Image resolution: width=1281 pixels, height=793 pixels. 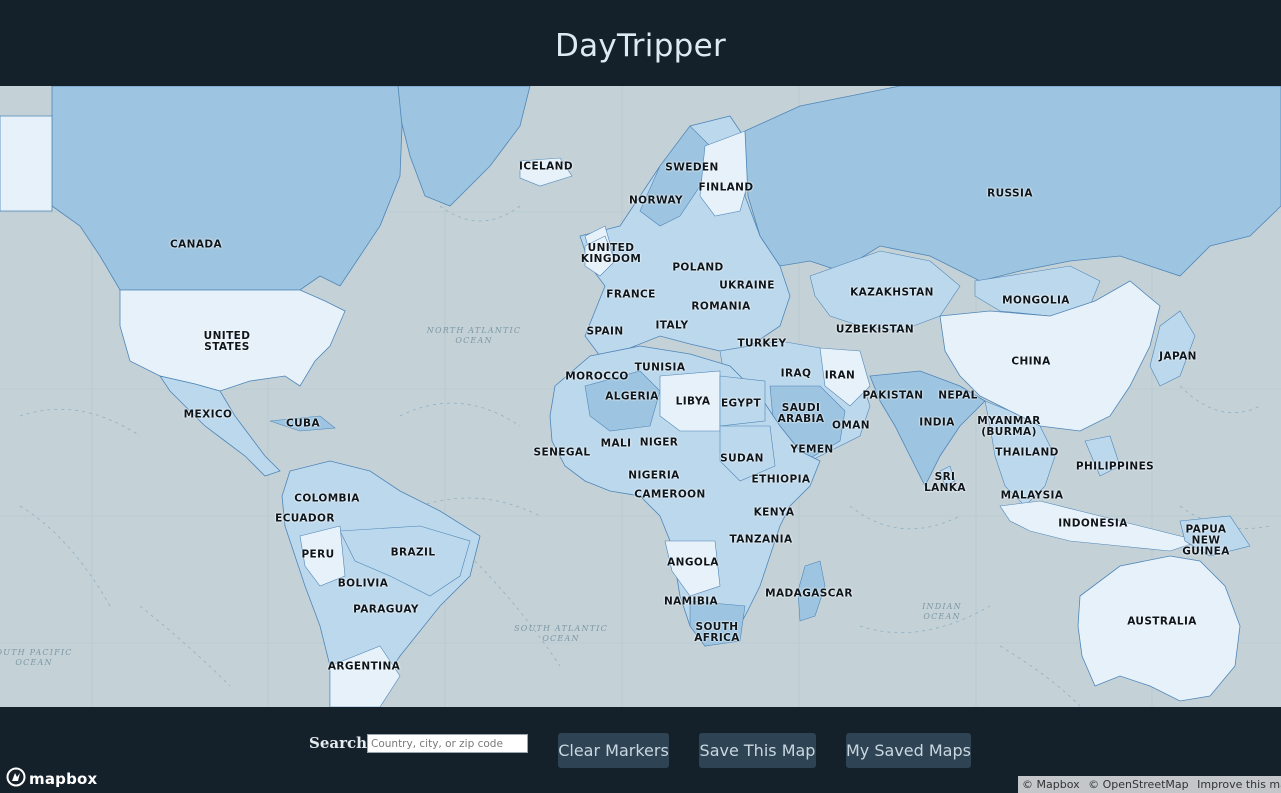 I want to click on ocean-label-south-atlantic: SOUTH ATLANTIC OCEAN, so click(x=561, y=633).